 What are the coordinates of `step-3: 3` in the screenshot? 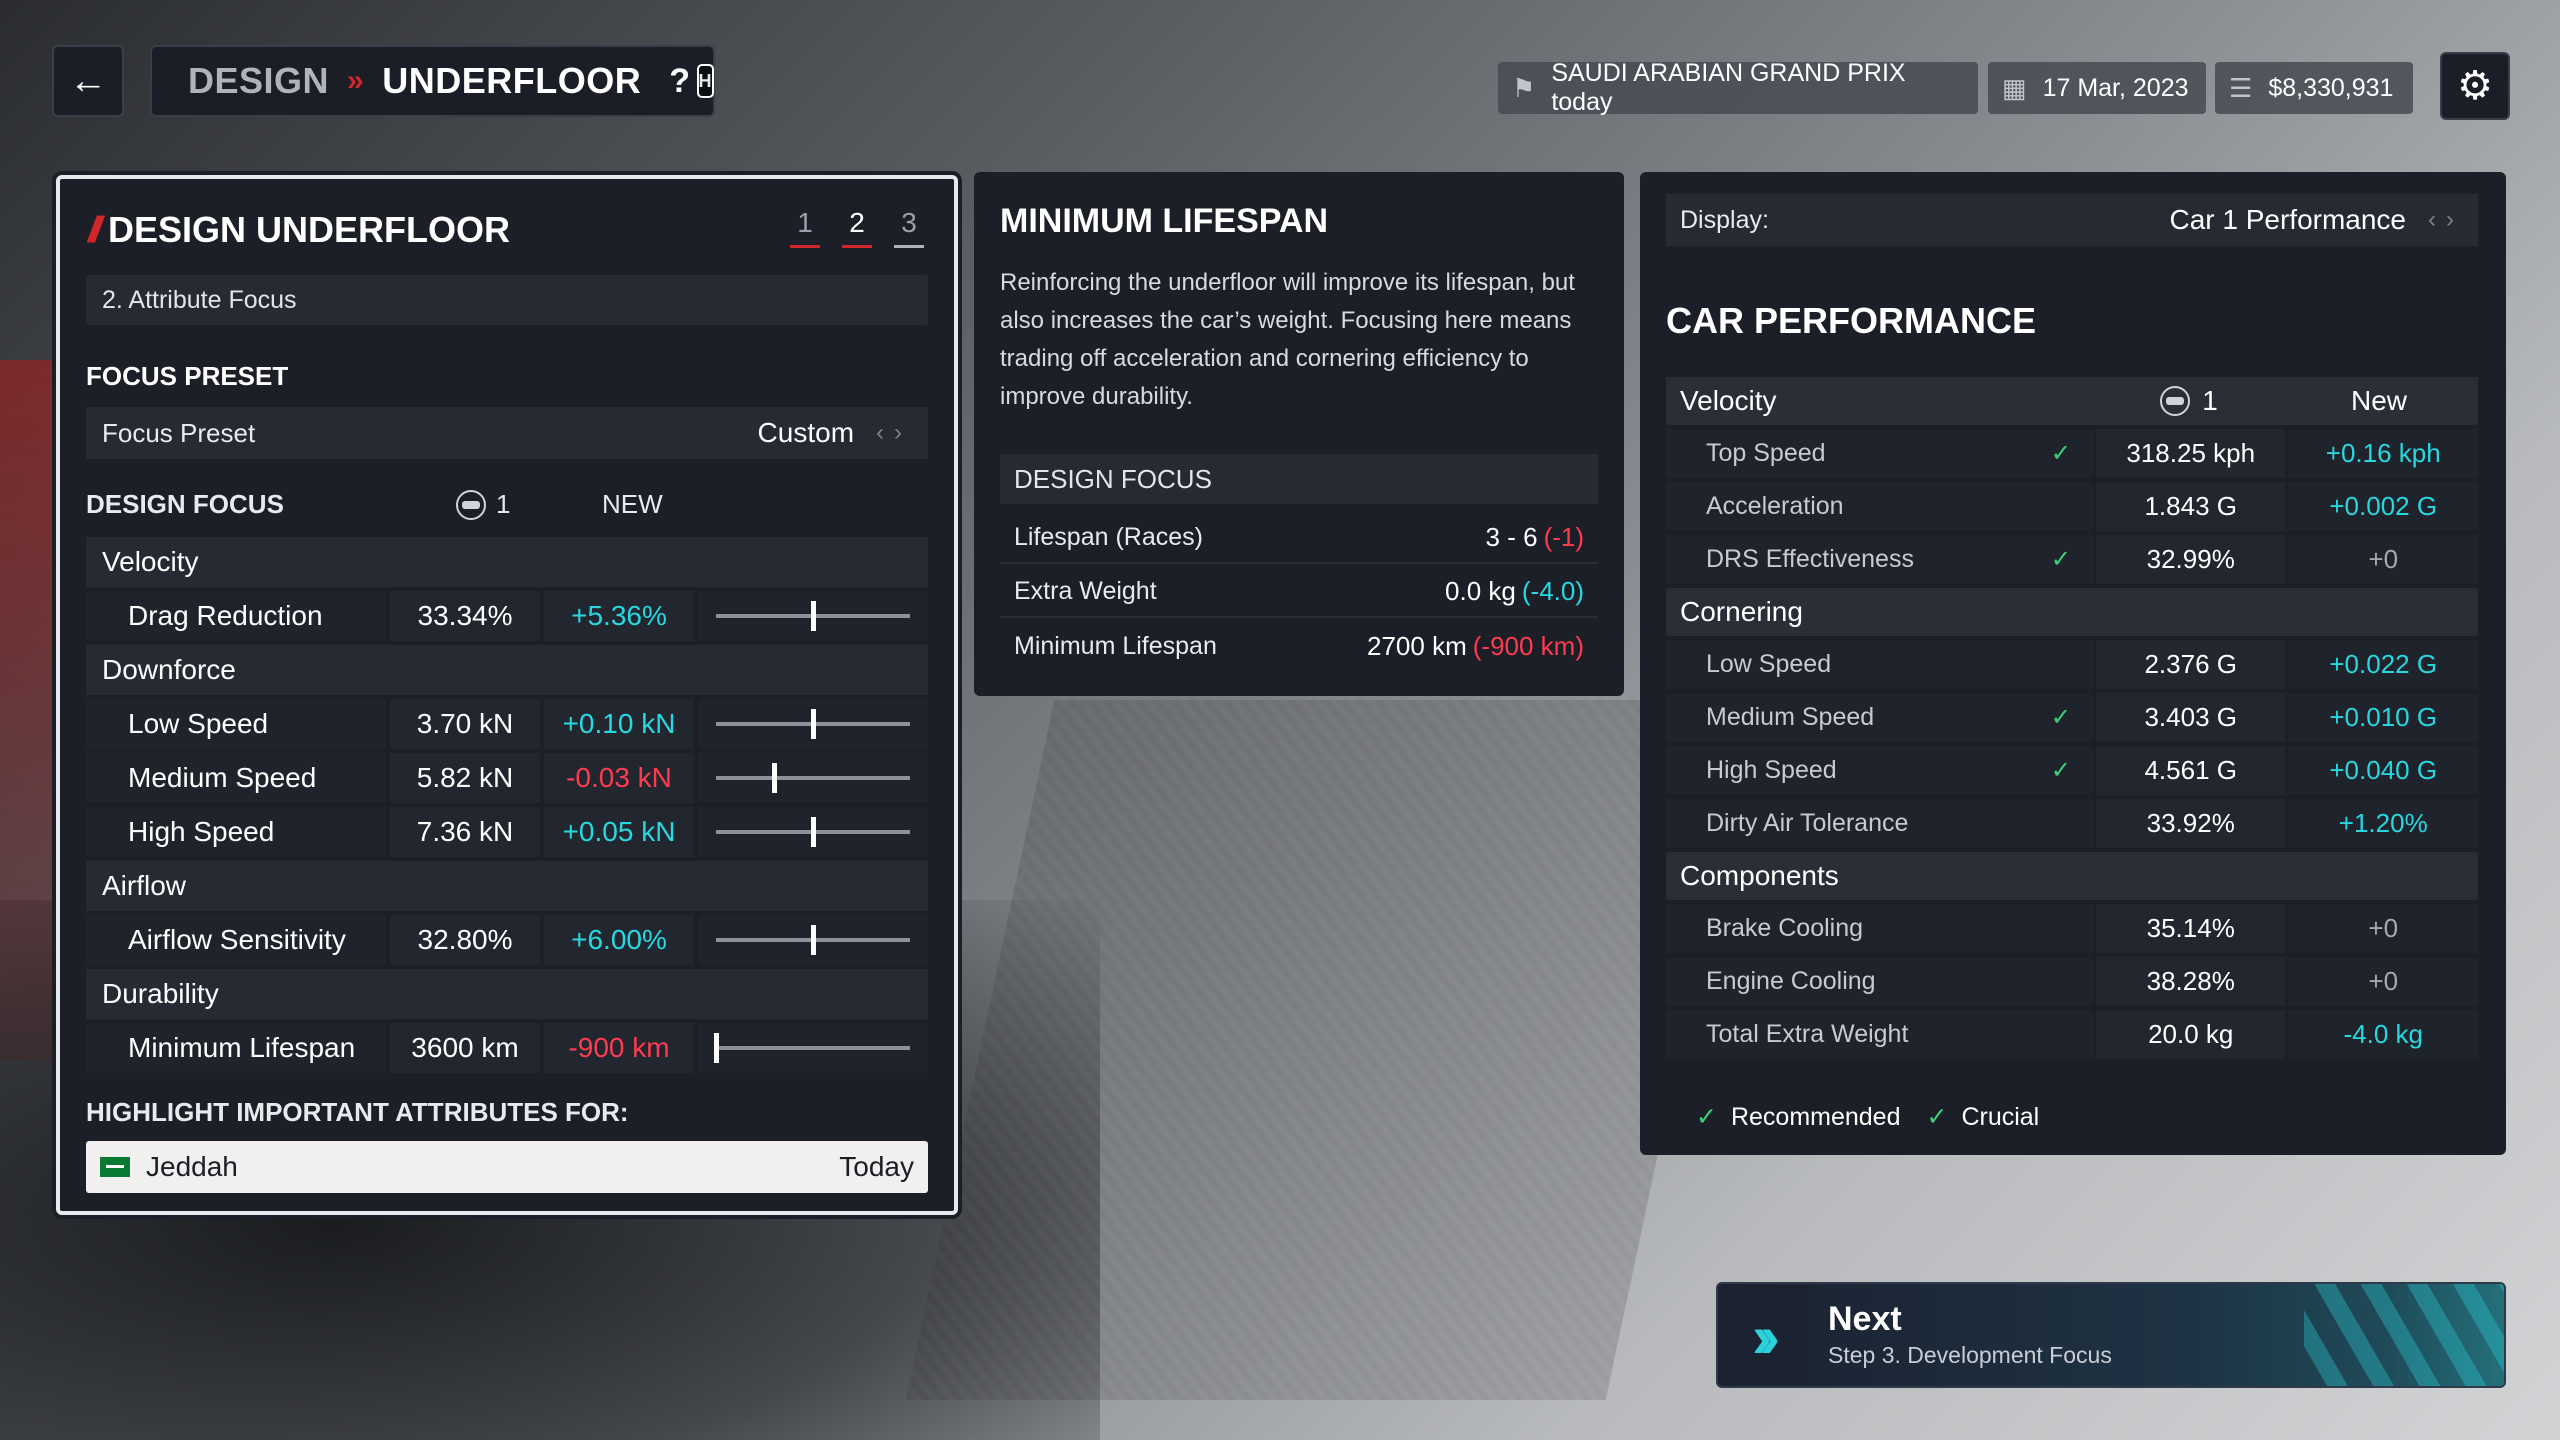 It's located at (909, 227).